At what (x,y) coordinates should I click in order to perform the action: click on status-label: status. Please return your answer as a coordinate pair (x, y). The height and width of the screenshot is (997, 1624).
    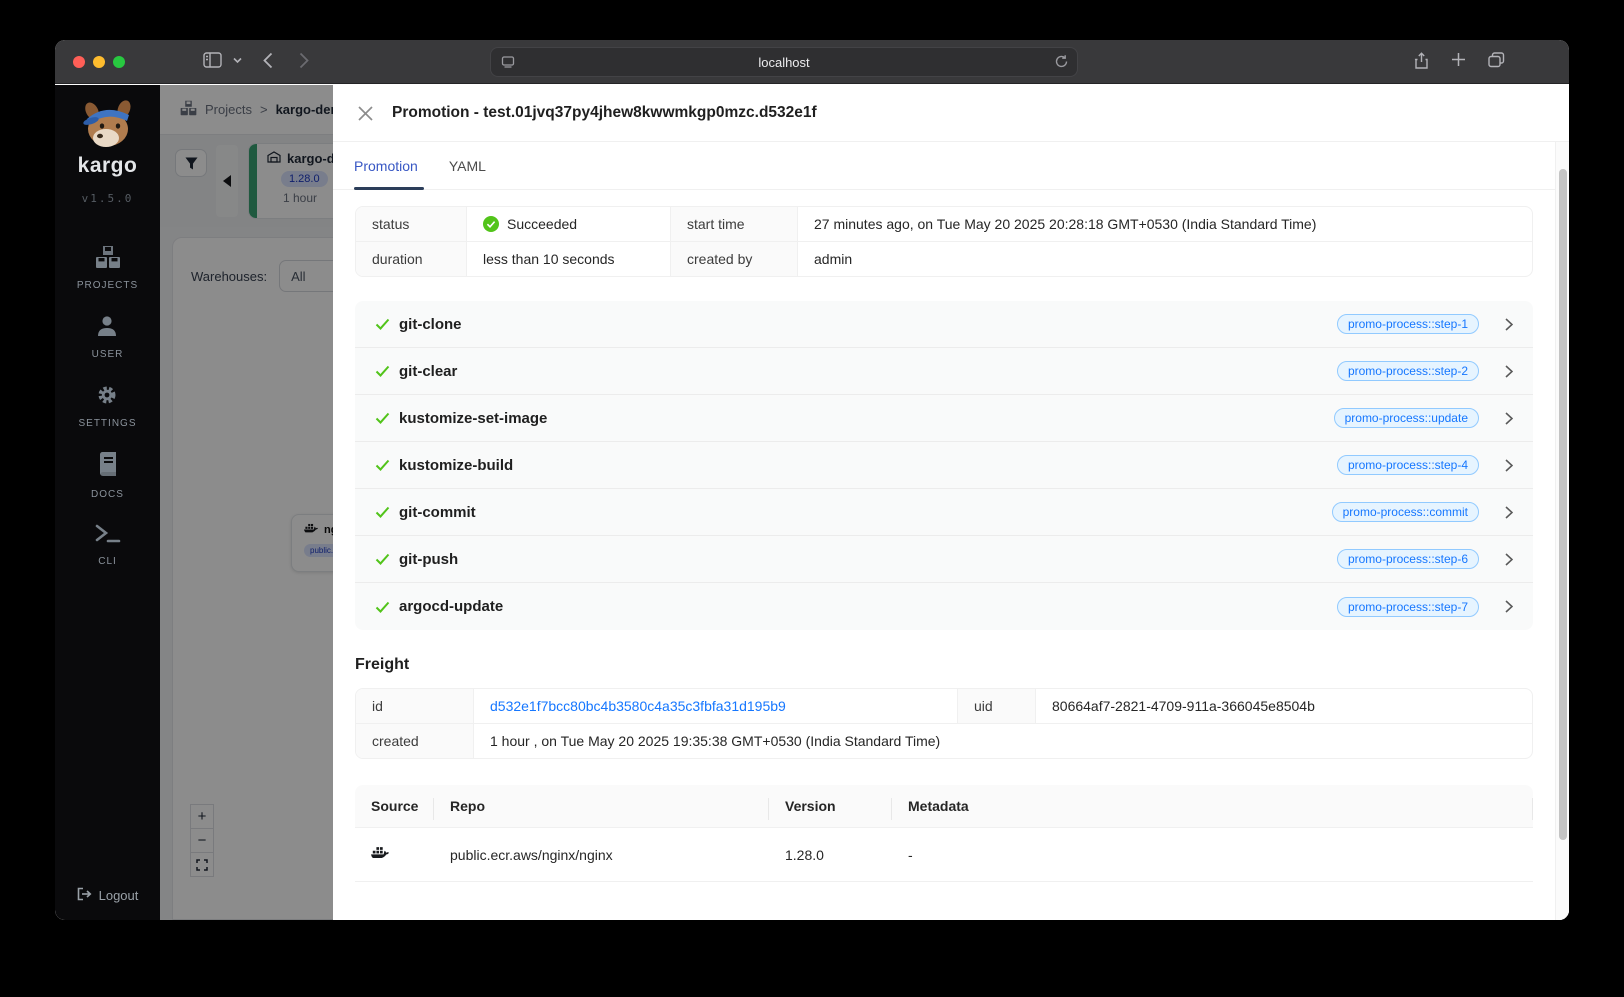
    Looking at the image, I should click on (411, 224).